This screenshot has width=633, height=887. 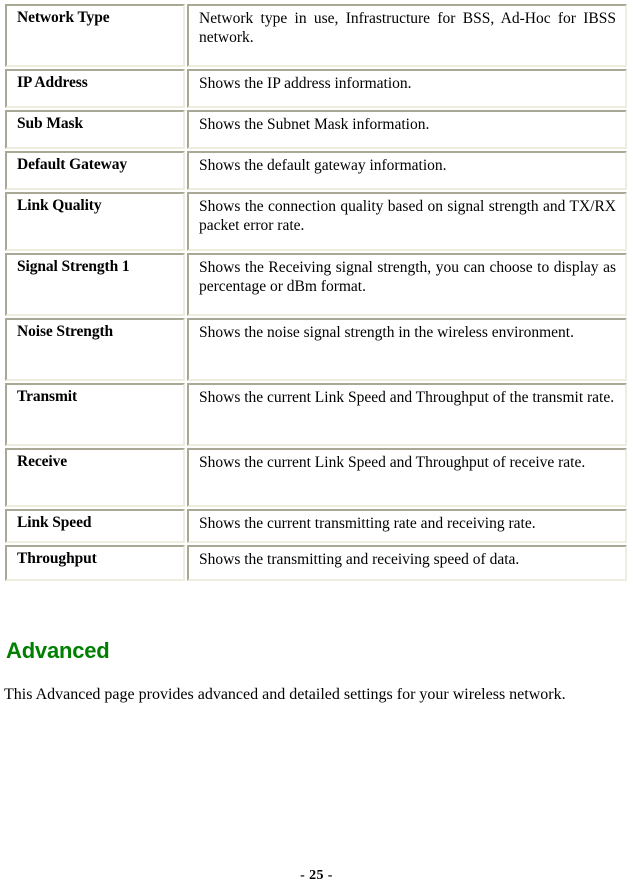 I want to click on page-number-footer: - 25 -, so click(x=316, y=875).